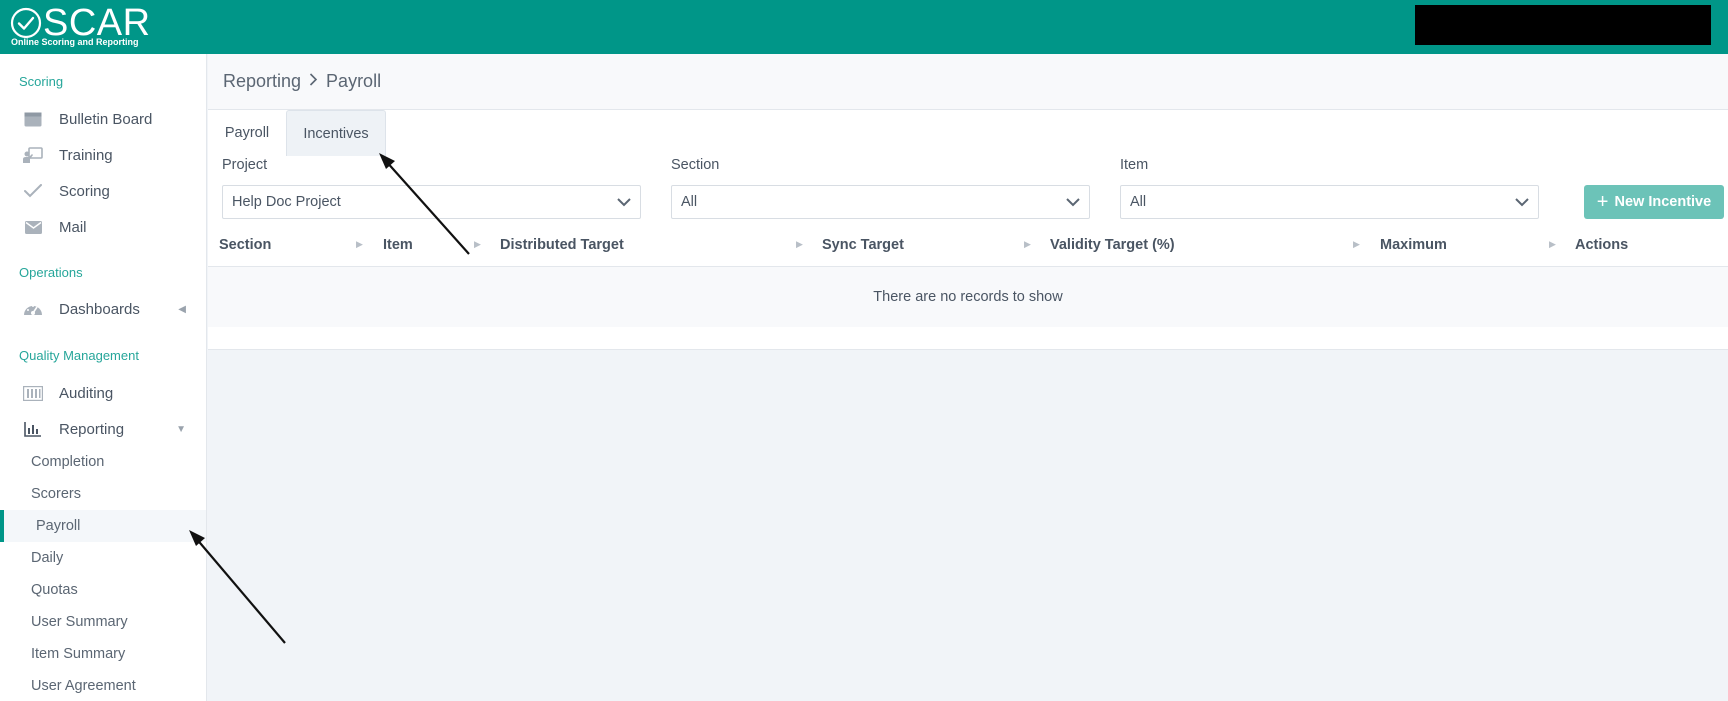  I want to click on column-header-distributed-target: Distributed Target, so click(562, 245).